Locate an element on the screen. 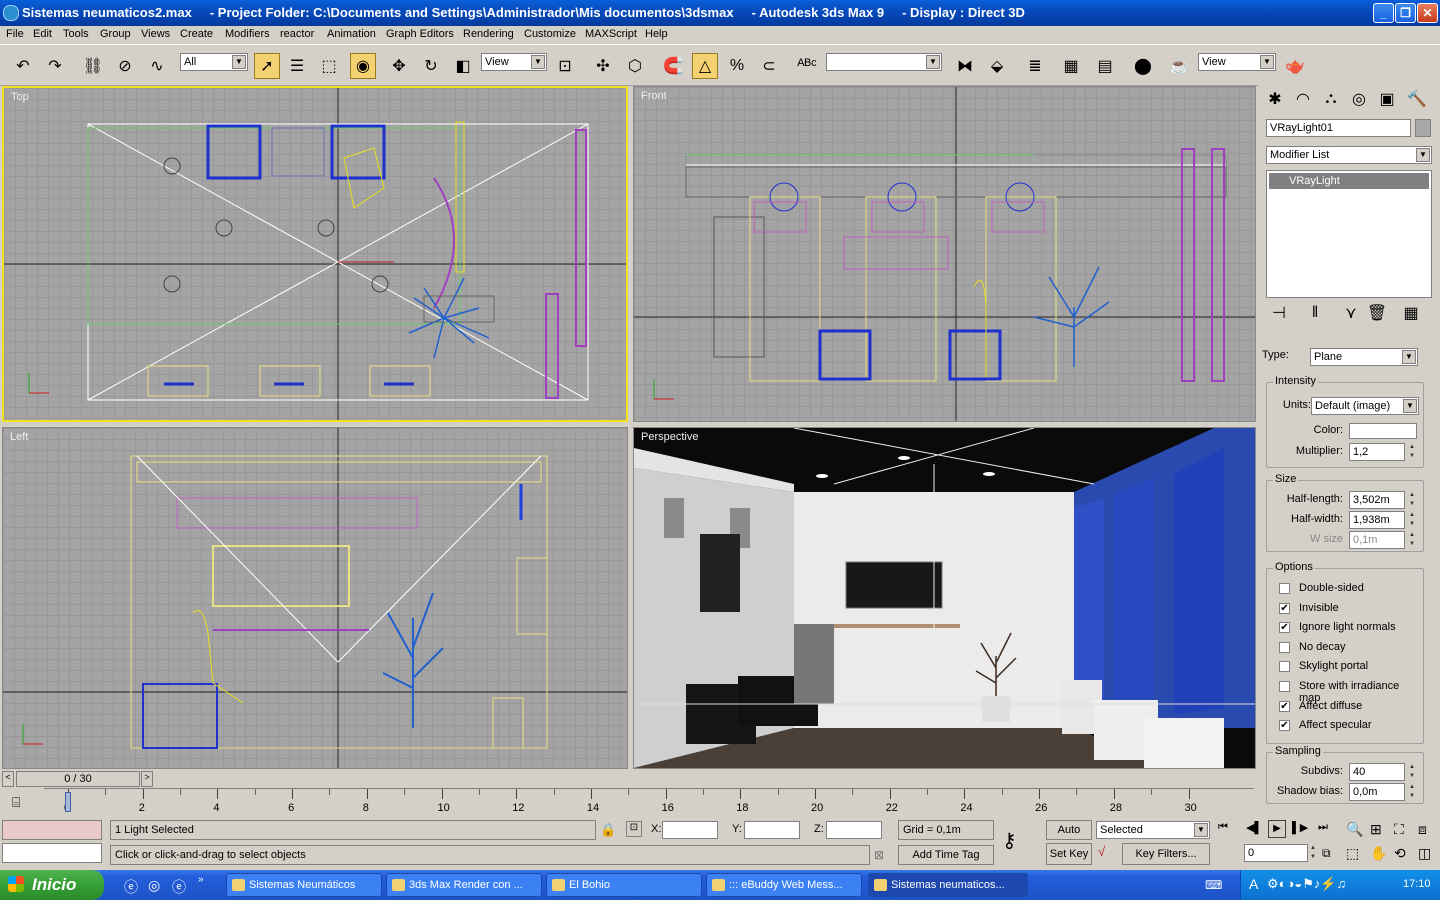  undo-icon: ↶ is located at coordinates (23, 66).